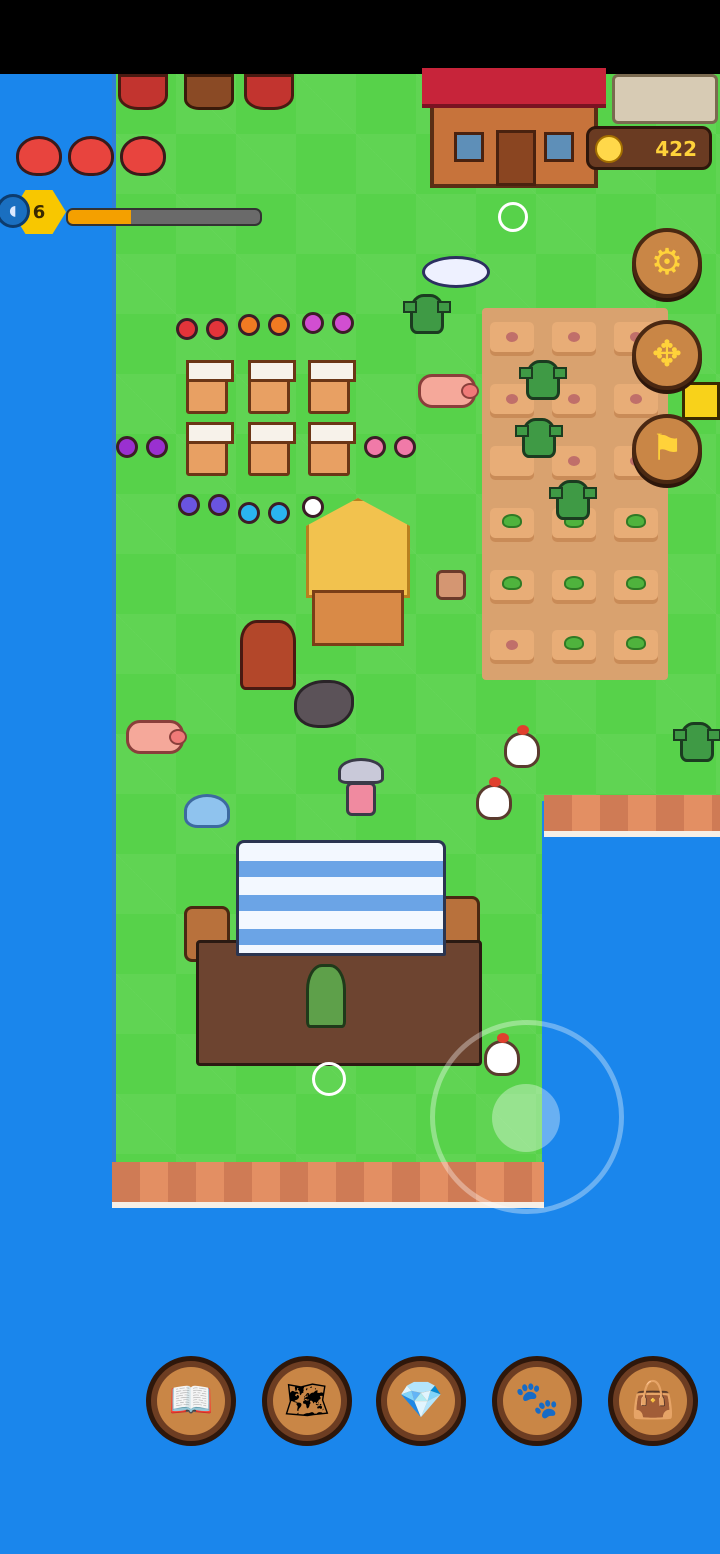  I want to click on blue-slime, so click(207, 811).